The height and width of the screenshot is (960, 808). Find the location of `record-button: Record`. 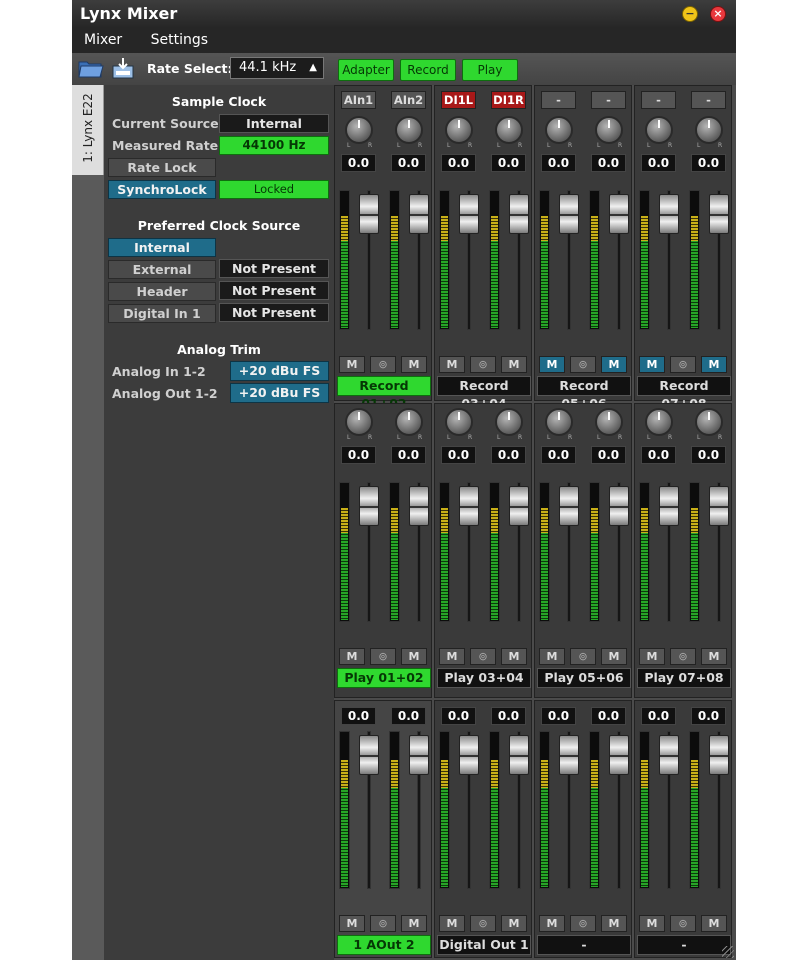

record-button: Record is located at coordinates (428, 70).